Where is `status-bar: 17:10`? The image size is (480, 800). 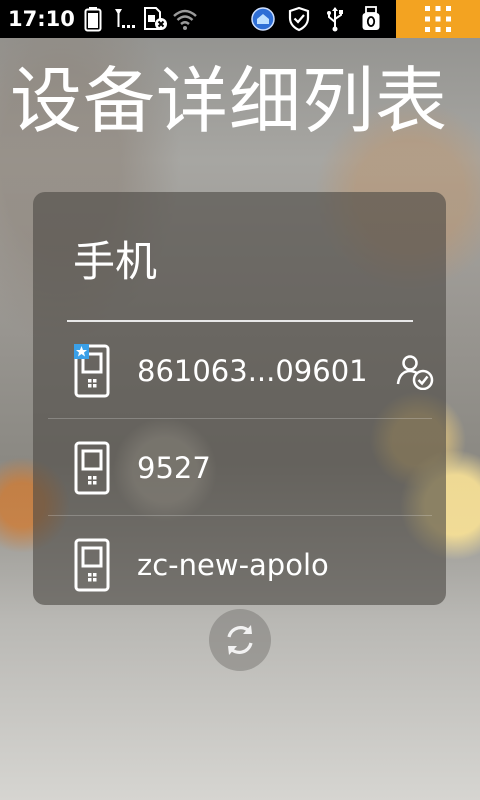 status-bar: 17:10 is located at coordinates (240, 19).